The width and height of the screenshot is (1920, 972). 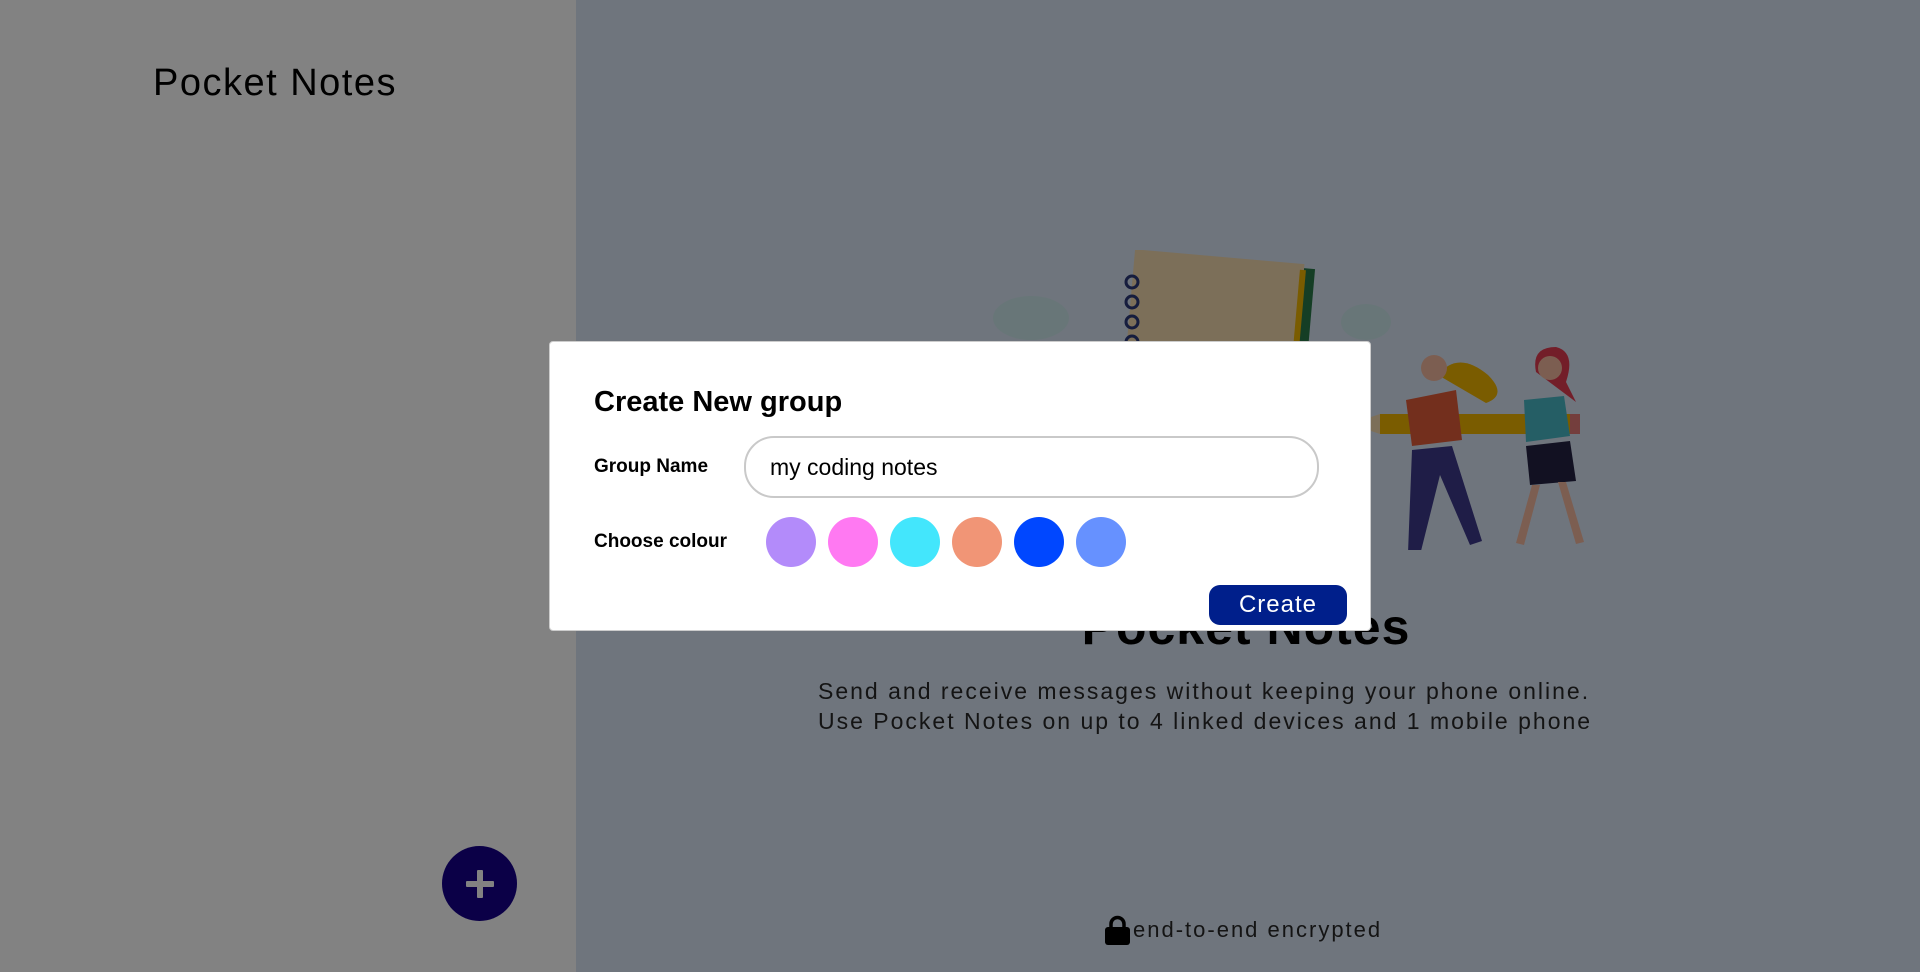 I want to click on create-button: Create, so click(x=1278, y=605).